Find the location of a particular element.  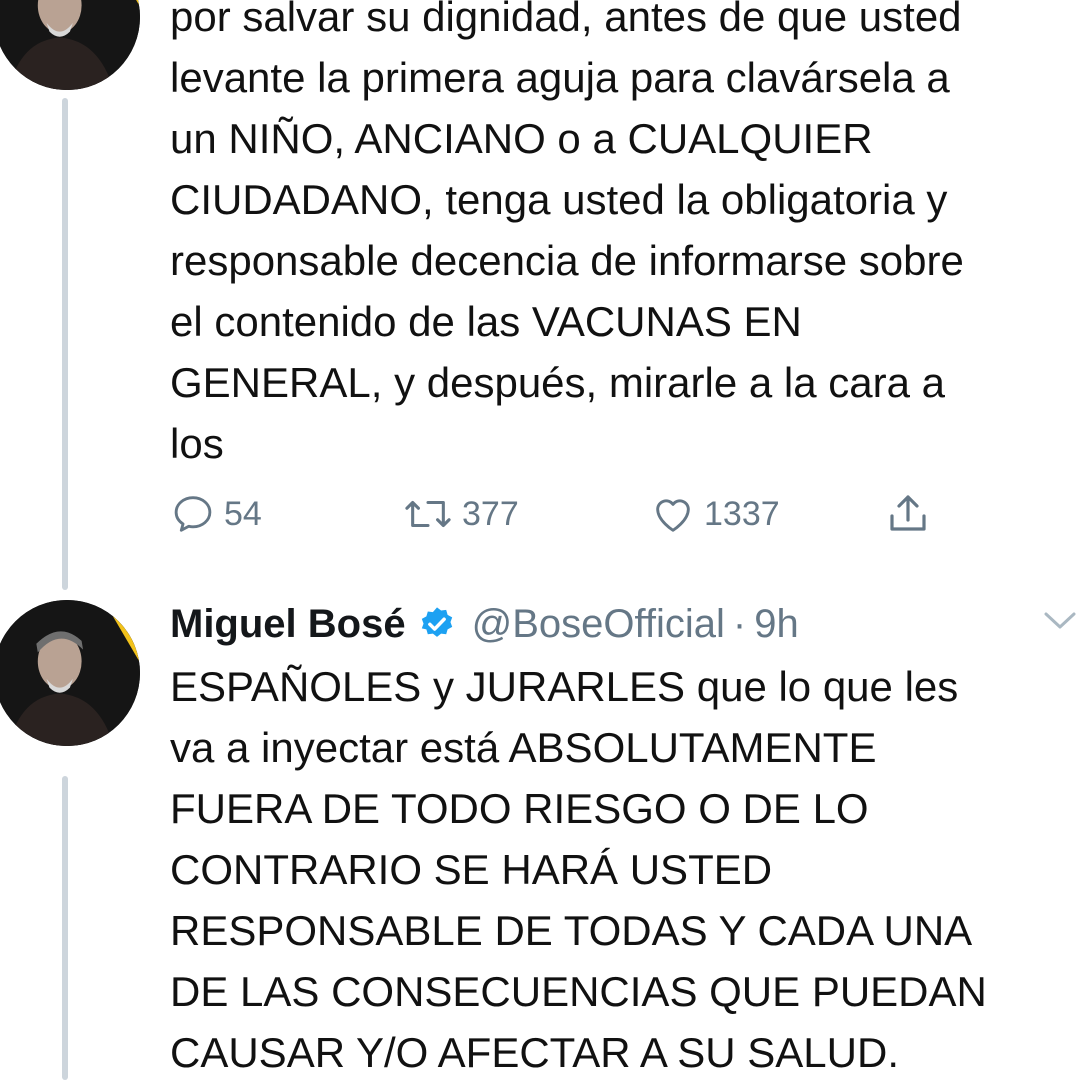

tweet-actions: 54 377 1337 is located at coordinates (560, 514).